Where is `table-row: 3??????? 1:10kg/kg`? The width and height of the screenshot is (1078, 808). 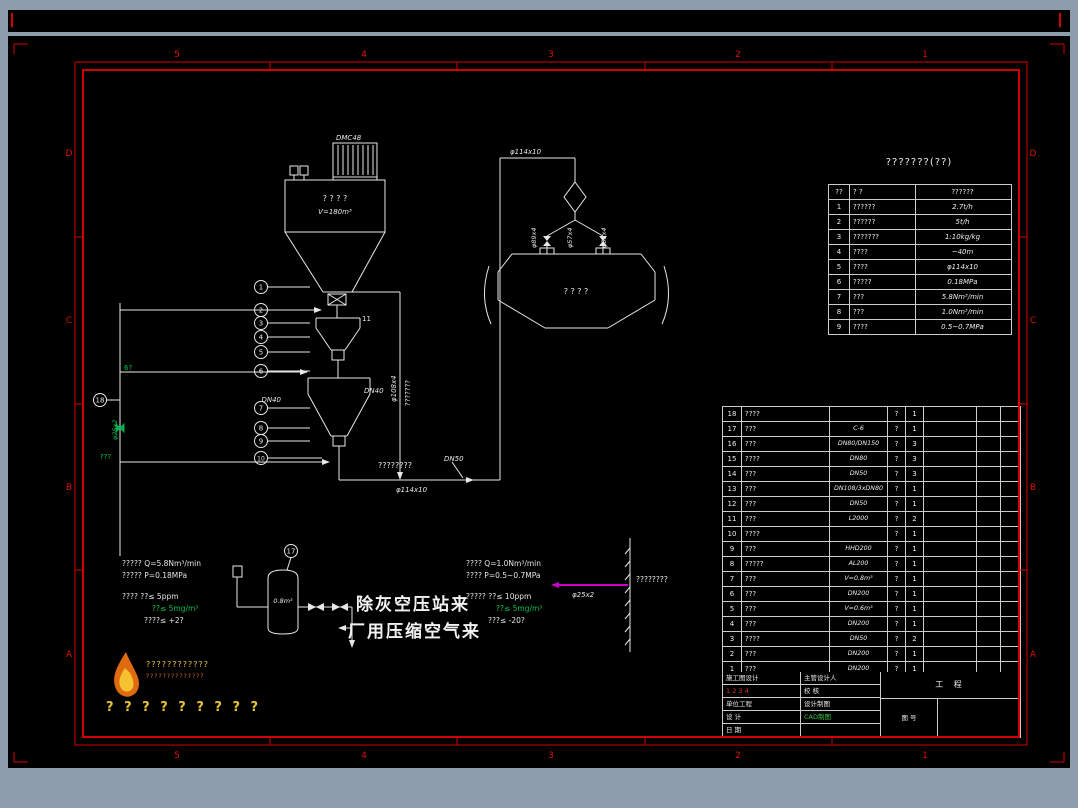 table-row: 3??????? 1:10kg/kg is located at coordinates (920, 236).